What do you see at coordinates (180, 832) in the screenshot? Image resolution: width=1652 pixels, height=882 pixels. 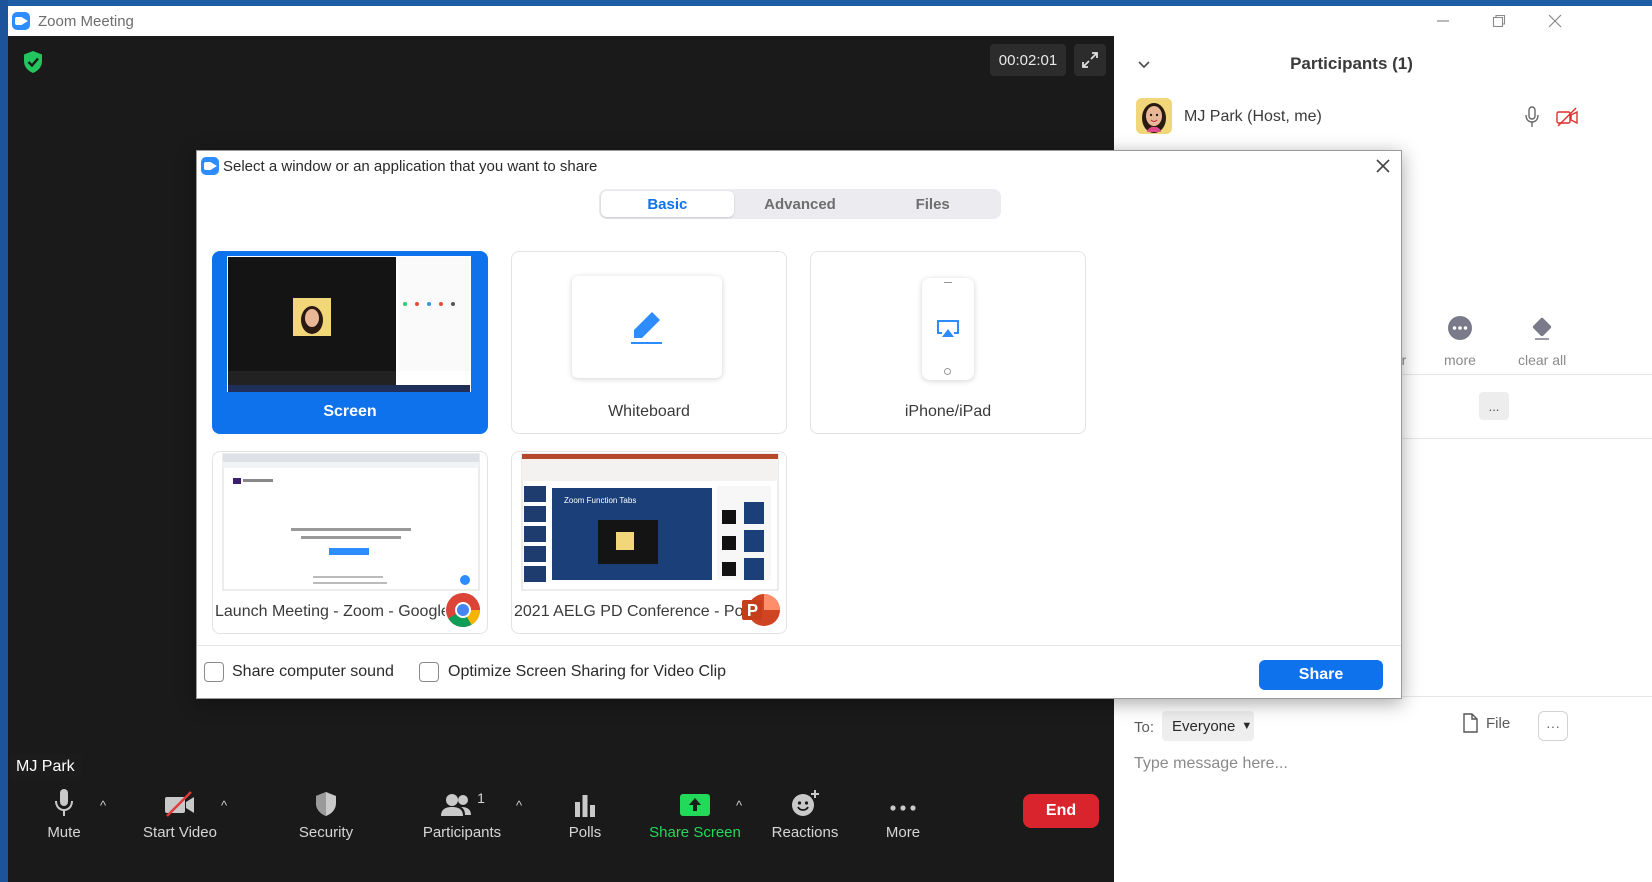 I see `start-video-label: Start Video` at bounding box center [180, 832].